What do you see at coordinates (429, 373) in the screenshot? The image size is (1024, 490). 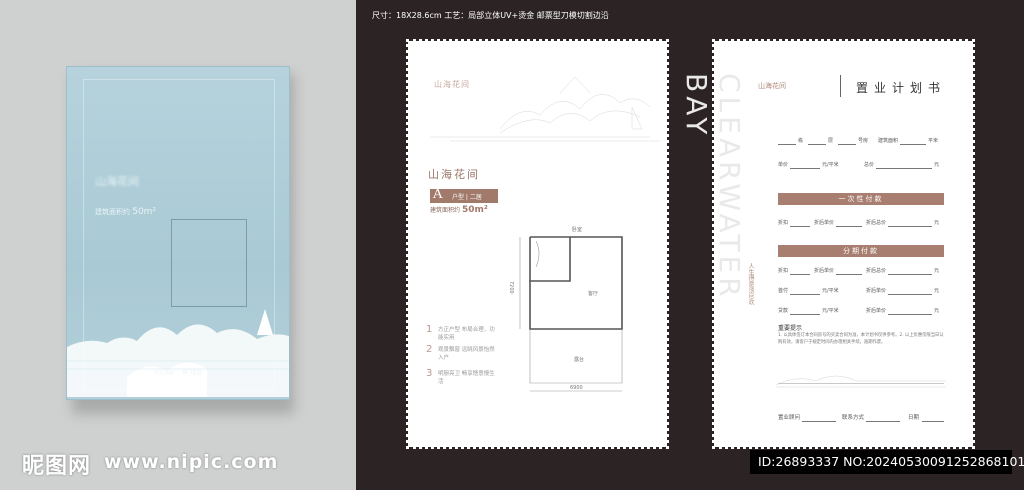 I see `feature-number: 3` at bounding box center [429, 373].